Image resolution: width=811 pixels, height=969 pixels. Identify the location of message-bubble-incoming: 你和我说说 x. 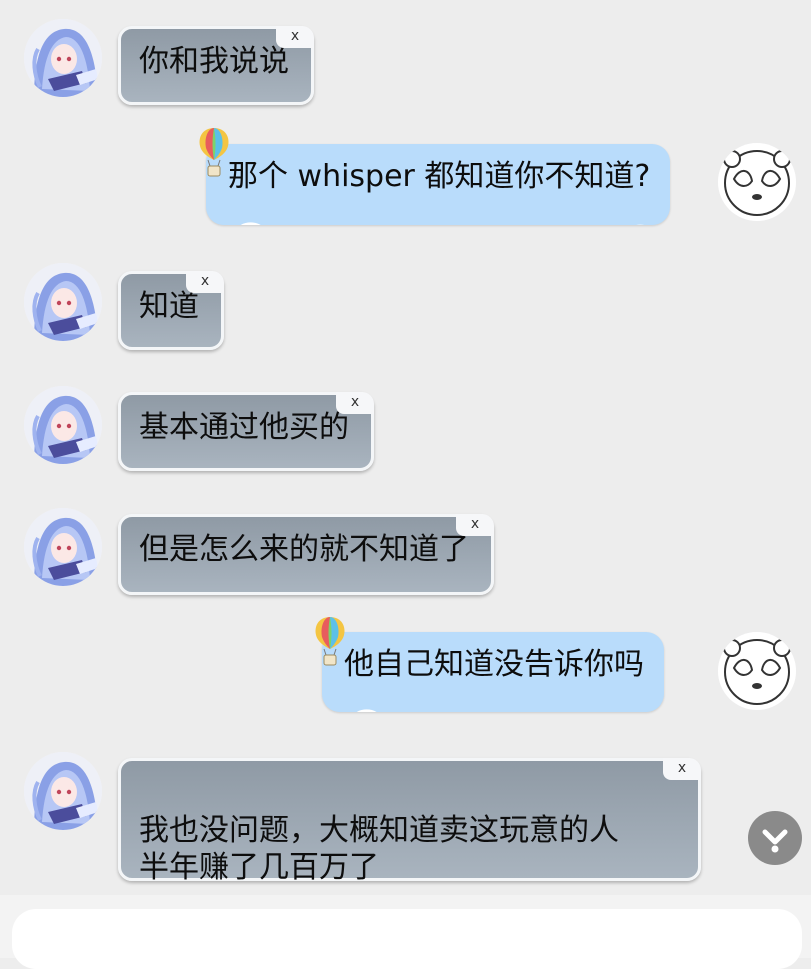
(216, 65).